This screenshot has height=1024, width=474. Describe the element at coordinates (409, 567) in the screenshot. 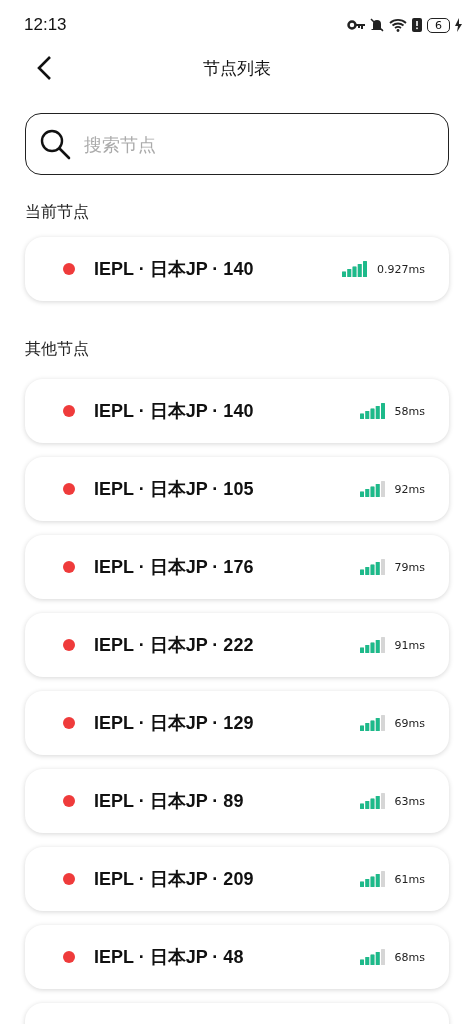

I see `latency-text: 79ms` at that location.